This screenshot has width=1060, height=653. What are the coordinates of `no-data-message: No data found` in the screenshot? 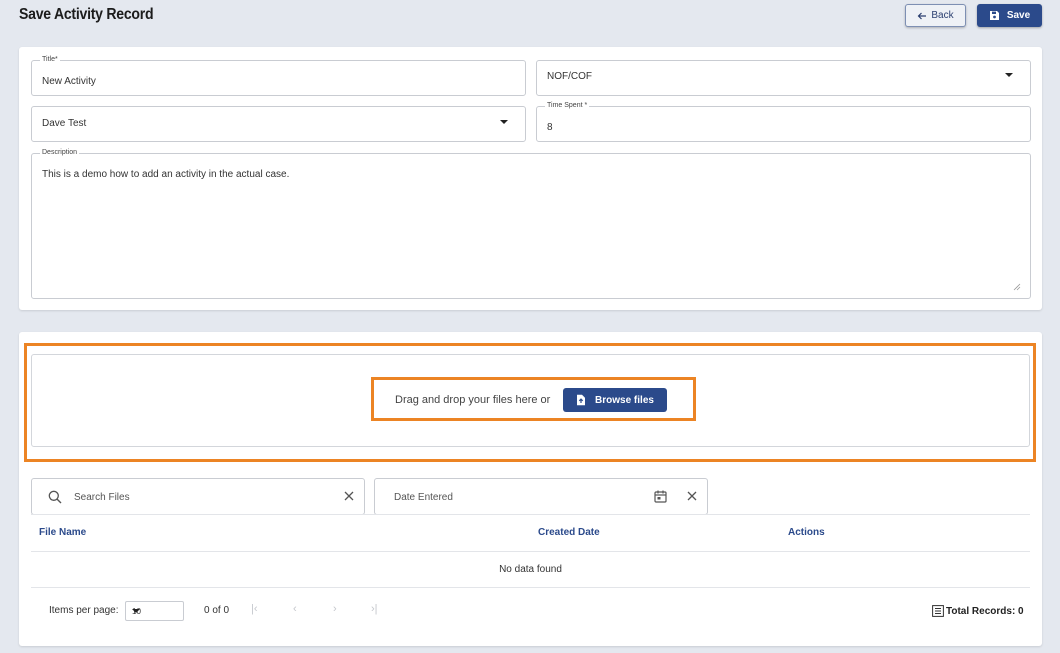 It's located at (530, 569).